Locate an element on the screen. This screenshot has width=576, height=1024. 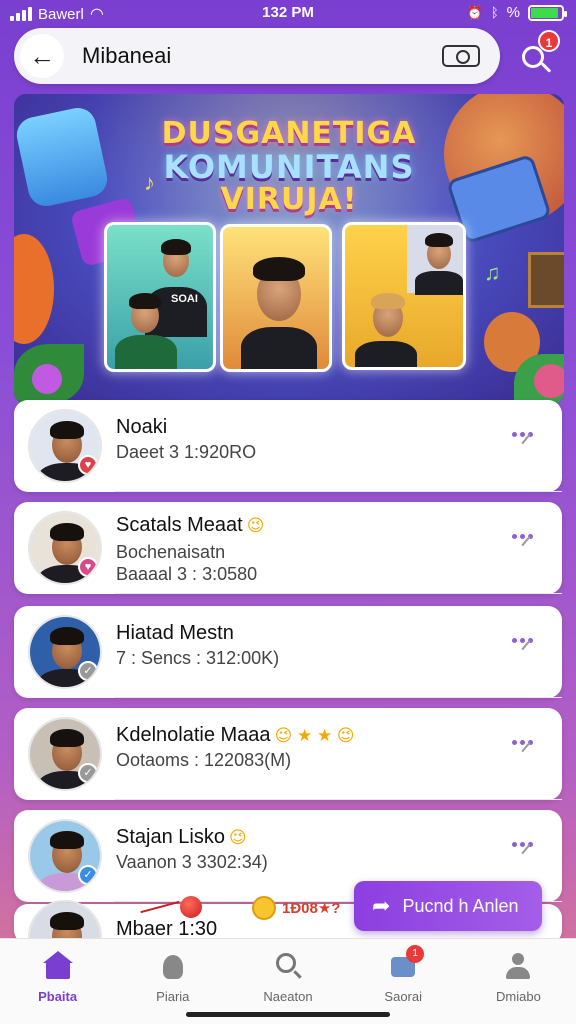
banner-title-line1: DUSGANETIGA is located at coordinates (289, 133).